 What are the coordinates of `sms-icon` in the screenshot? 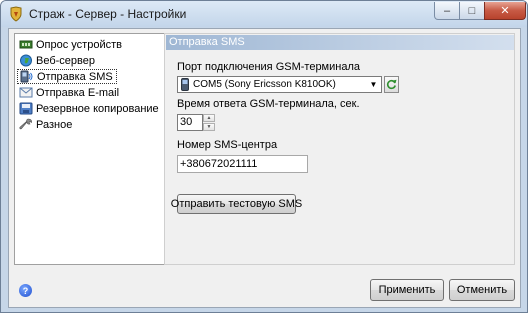 It's located at (26, 76).